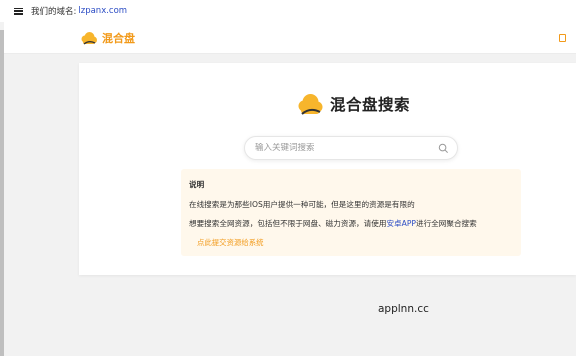 The width and height of the screenshot is (576, 356). I want to click on notice-line-1: 在线搜索是为那些IOS用户提供一种可能，但是这里的资源是有限的, so click(302, 204).